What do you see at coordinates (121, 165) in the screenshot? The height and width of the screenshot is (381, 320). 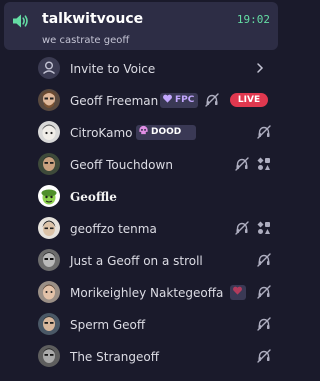 I see `member-name: Geoff Touchdown` at bounding box center [121, 165].